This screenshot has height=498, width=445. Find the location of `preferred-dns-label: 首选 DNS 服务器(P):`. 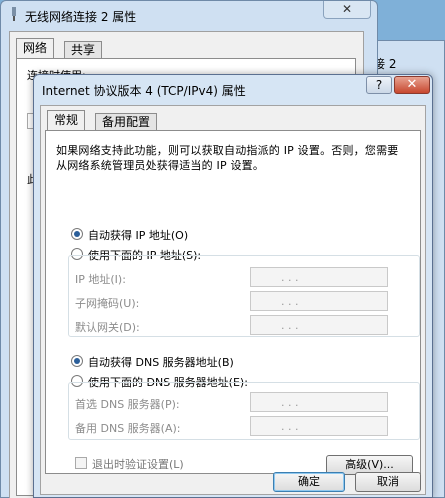

preferred-dns-label: 首选 DNS 服务器(P): is located at coordinates (127, 404).